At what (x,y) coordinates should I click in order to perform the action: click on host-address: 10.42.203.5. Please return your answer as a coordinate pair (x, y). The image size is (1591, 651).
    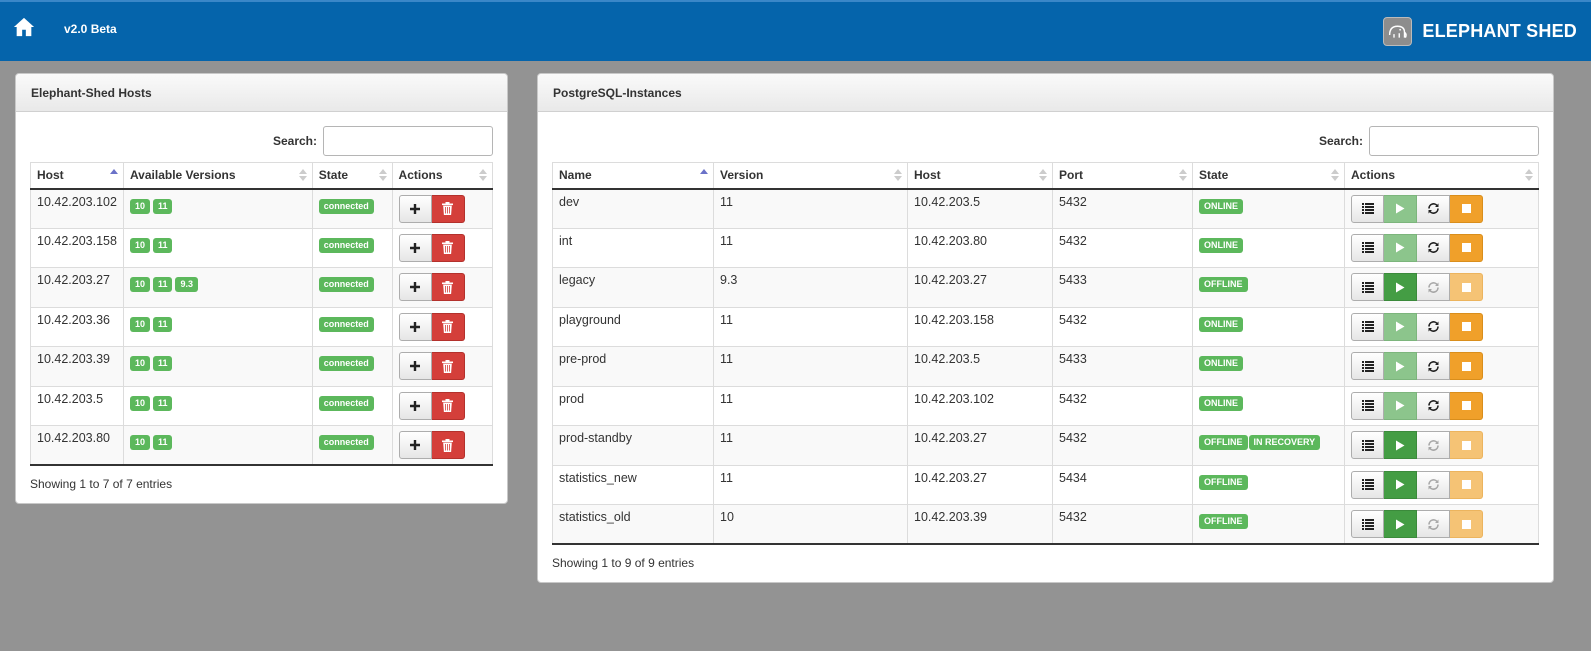
    Looking at the image, I should click on (77, 405).